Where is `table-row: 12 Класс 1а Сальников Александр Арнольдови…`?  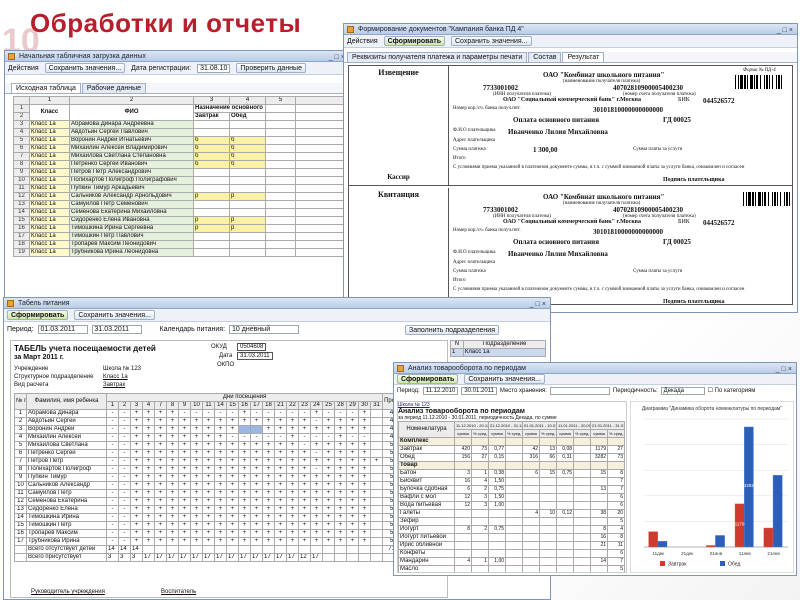 table-row: 12 Класс 1а Сальников Александр Арнольдови… is located at coordinates (178, 196).